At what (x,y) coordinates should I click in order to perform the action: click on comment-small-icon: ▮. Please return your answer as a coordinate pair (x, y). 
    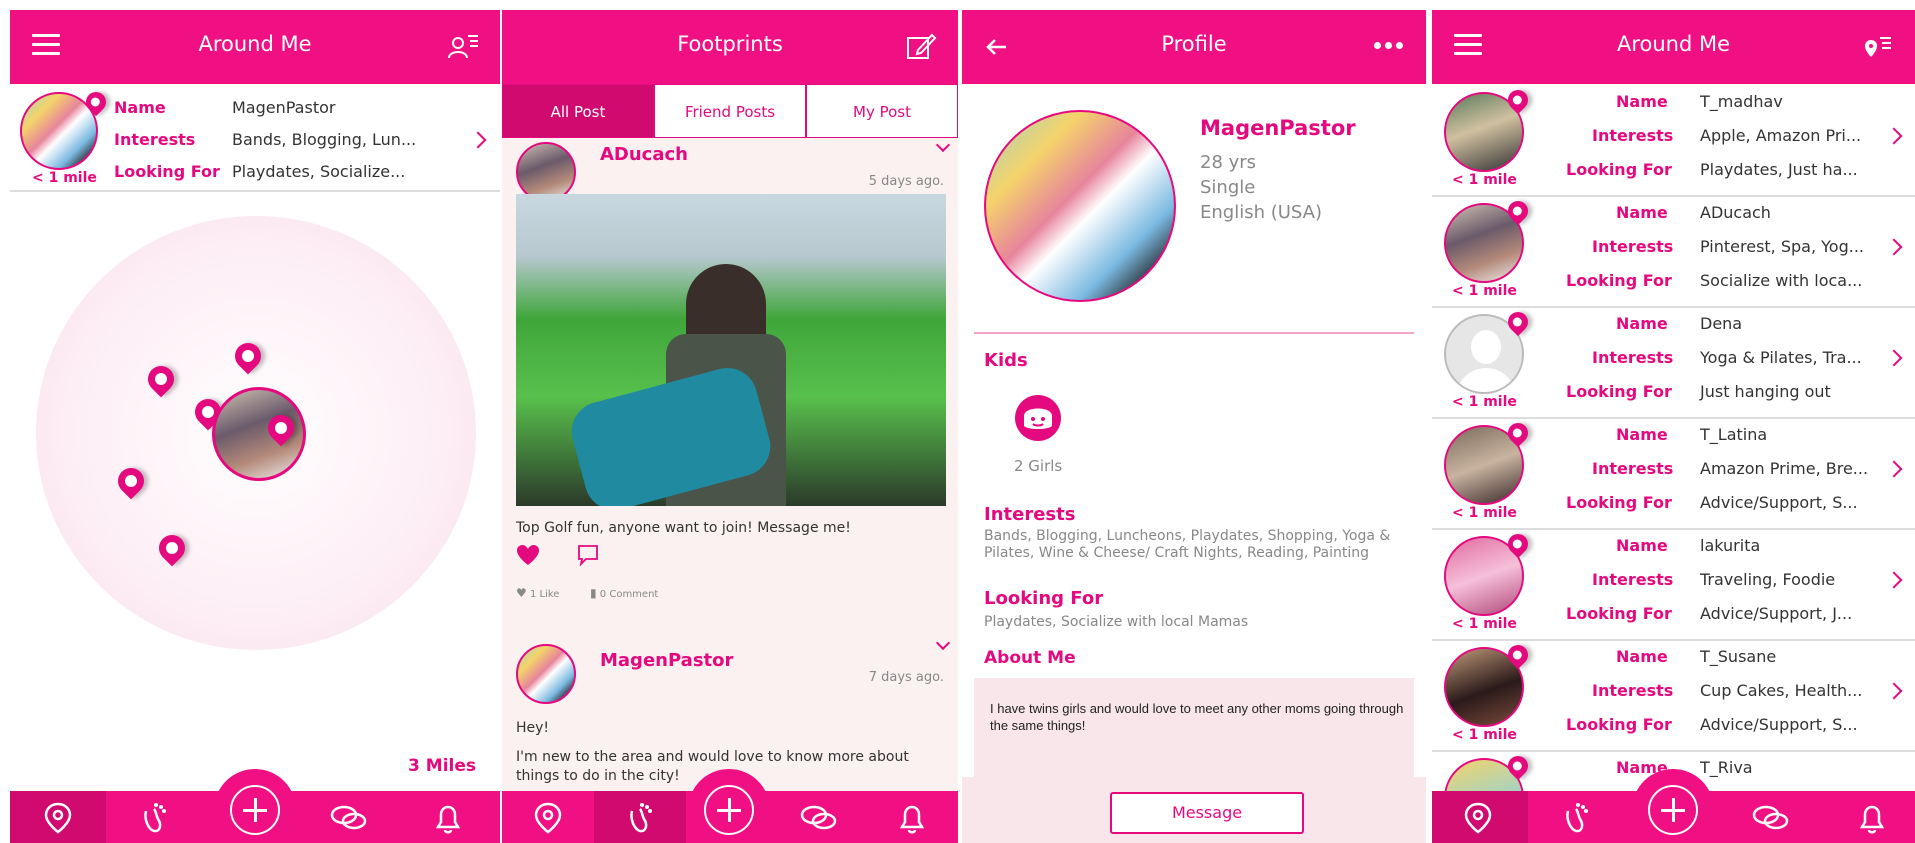
    Looking at the image, I should click on (593, 593).